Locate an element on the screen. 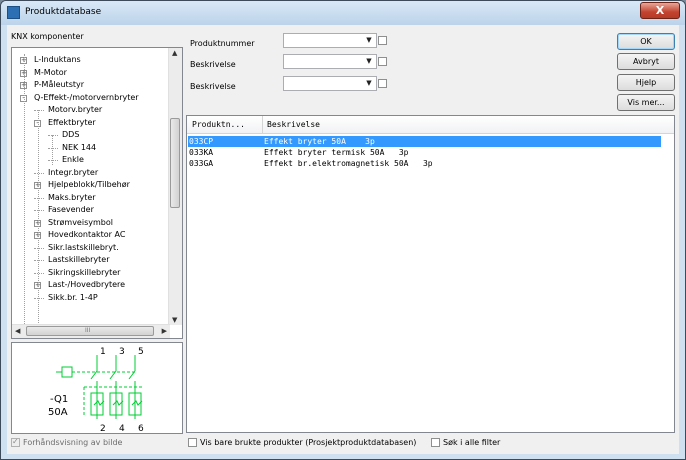 The width and height of the screenshot is (686, 460). results-header: Produktn... Beskrivelse is located at coordinates (430, 125).